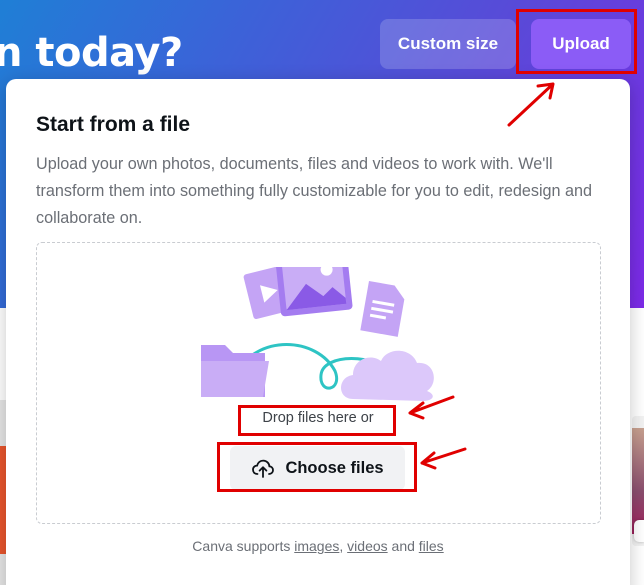 The height and width of the screenshot is (585, 644). I want to click on cloud-upload-icon, so click(263, 468).